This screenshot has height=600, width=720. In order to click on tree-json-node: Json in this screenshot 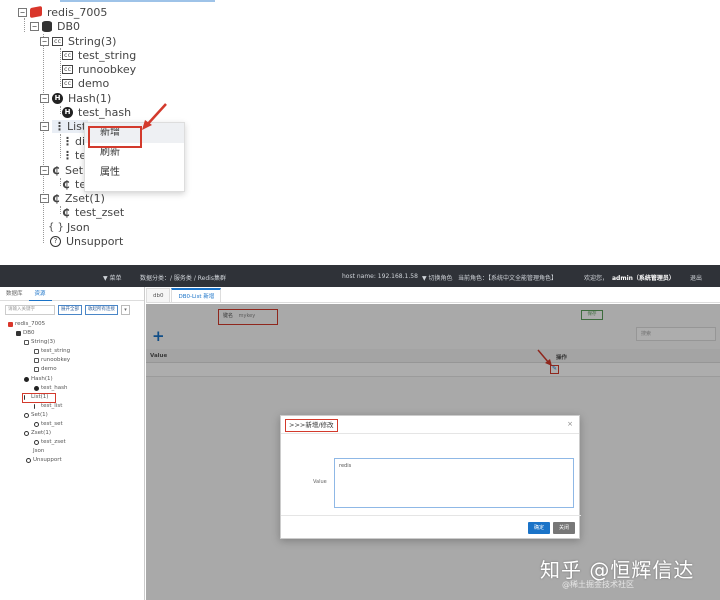, I will do `click(35, 451)`.